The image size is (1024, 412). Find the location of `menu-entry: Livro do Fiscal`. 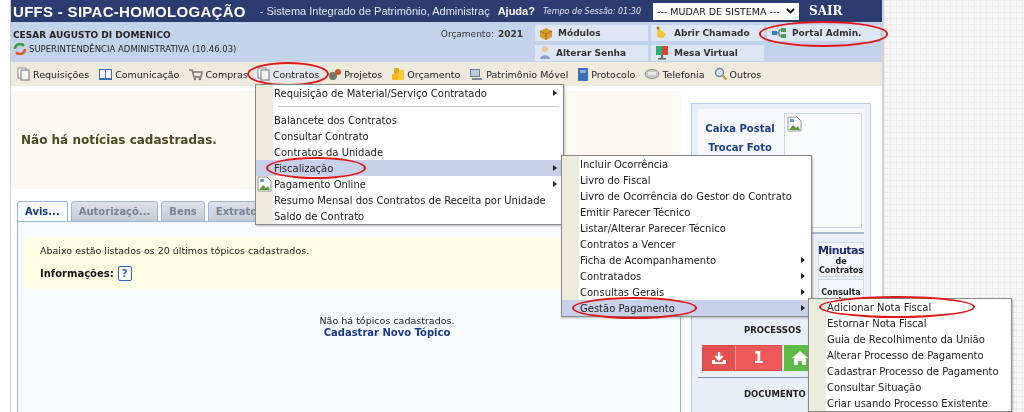

menu-entry: Livro do Fiscal is located at coordinates (686, 180).